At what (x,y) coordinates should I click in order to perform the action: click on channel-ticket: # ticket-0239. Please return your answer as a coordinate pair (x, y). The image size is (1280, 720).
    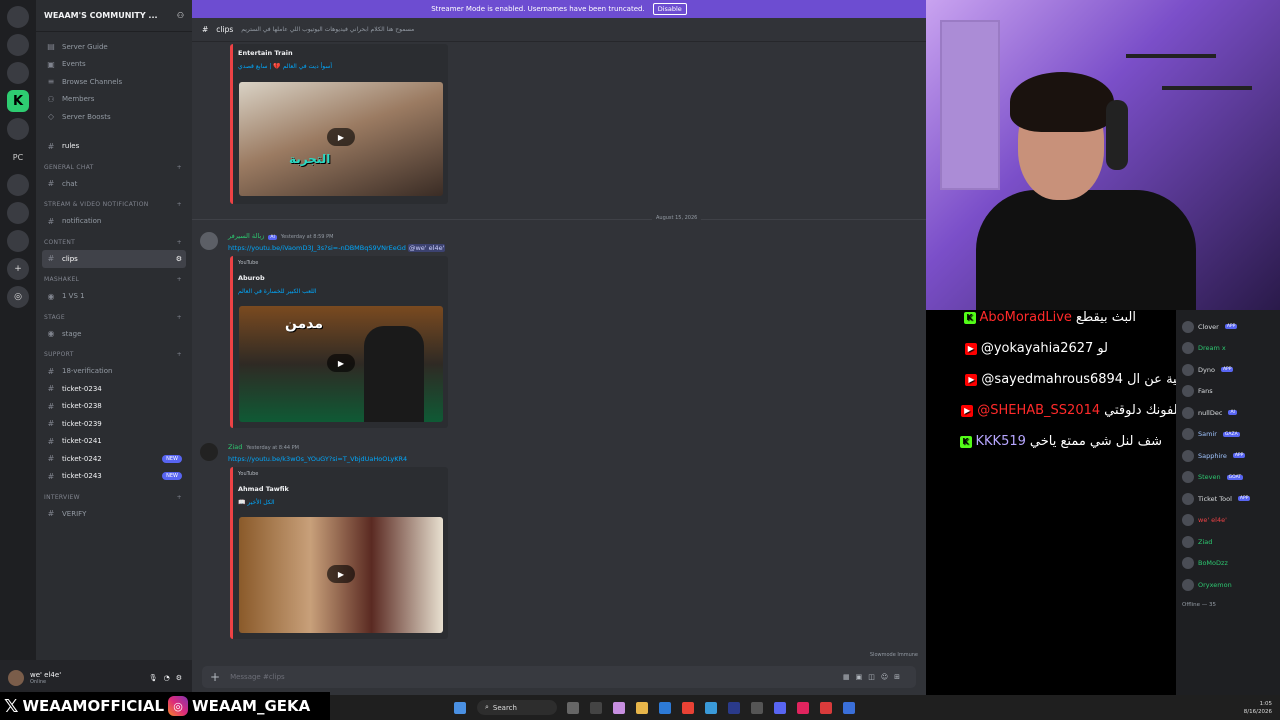
    Looking at the image, I should click on (114, 424).